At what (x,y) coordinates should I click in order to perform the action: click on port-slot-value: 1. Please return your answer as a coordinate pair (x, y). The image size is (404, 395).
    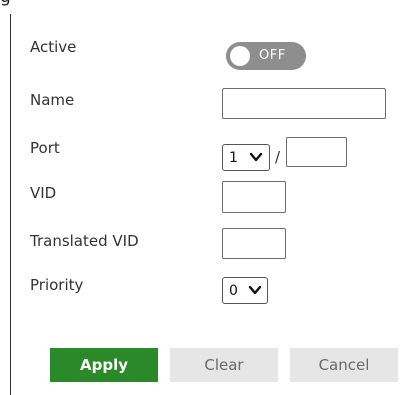
    Looking at the image, I should click on (233, 158).